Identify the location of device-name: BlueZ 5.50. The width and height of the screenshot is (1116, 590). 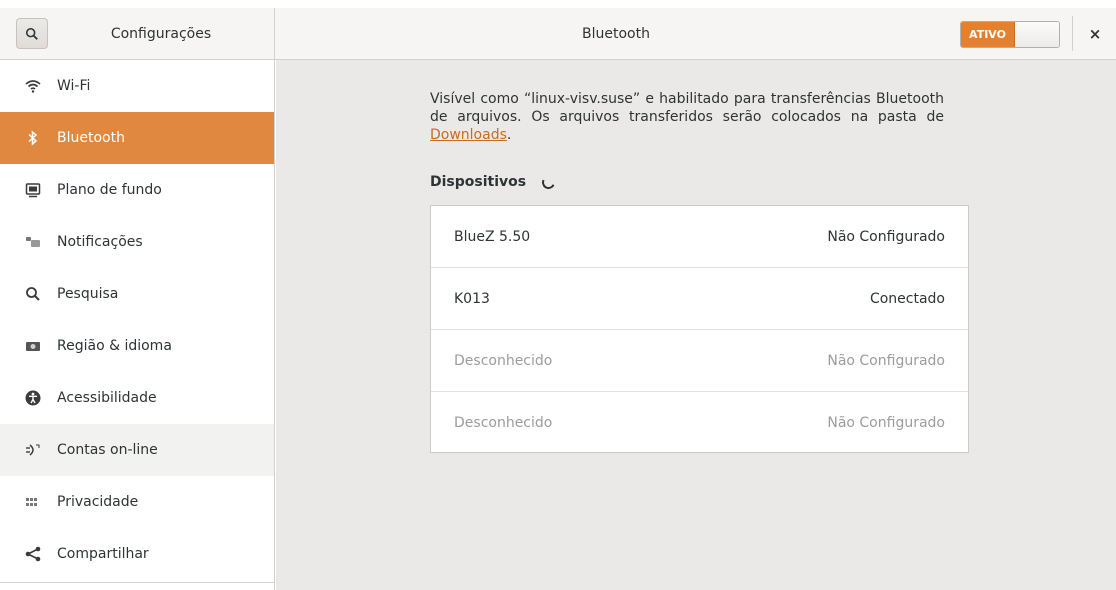
(492, 236).